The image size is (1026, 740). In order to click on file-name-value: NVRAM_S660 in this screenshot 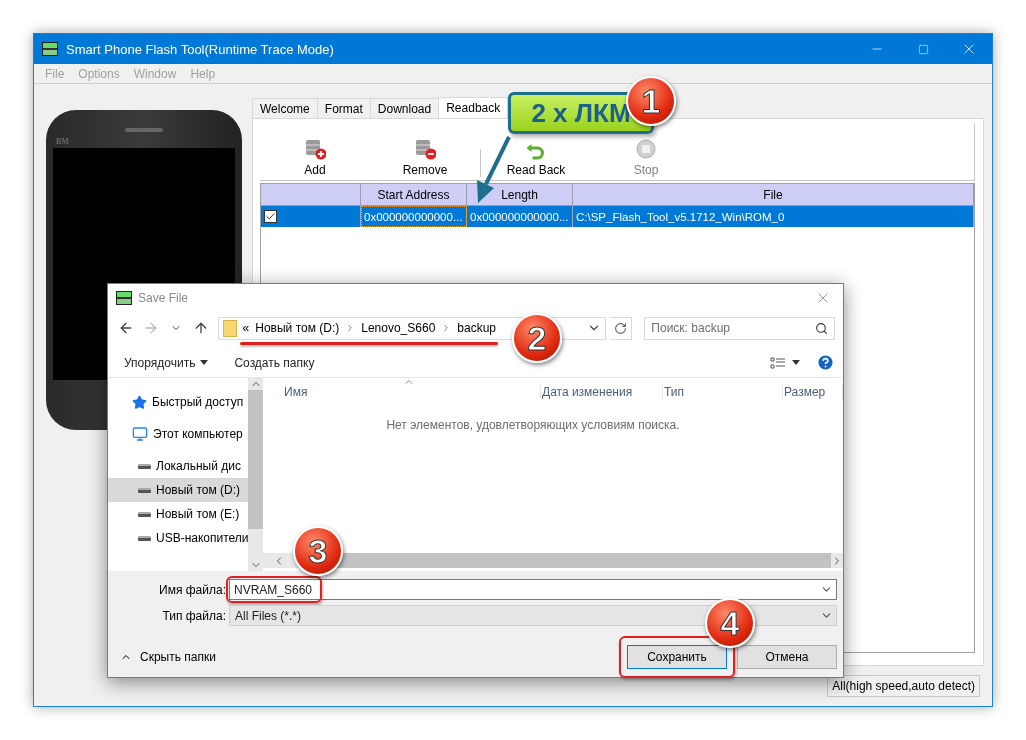, I will do `click(273, 589)`.